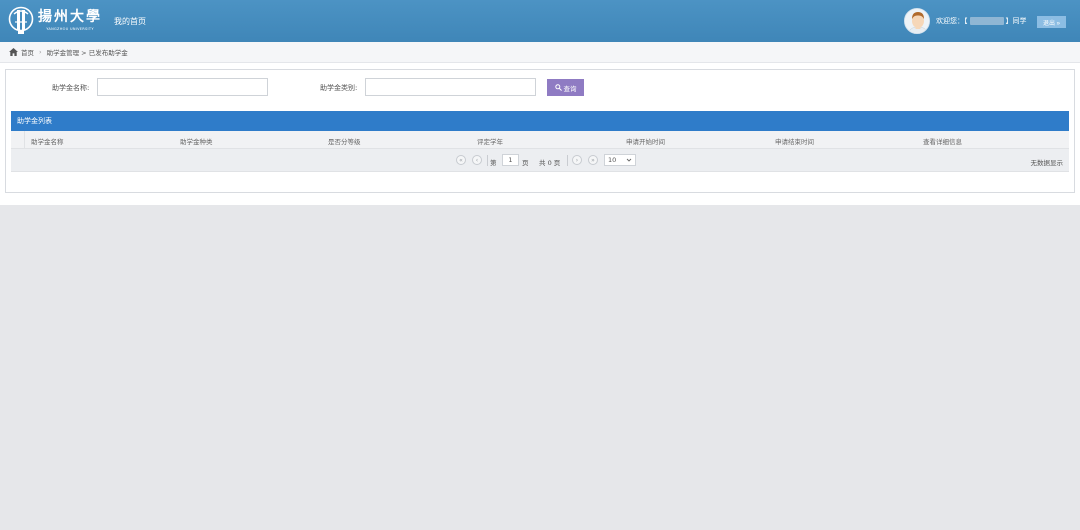  I want to click on pagination-bar: « ‹ 第 1 页 共 0 页 › » 10 无数据显示, so click(540, 160).